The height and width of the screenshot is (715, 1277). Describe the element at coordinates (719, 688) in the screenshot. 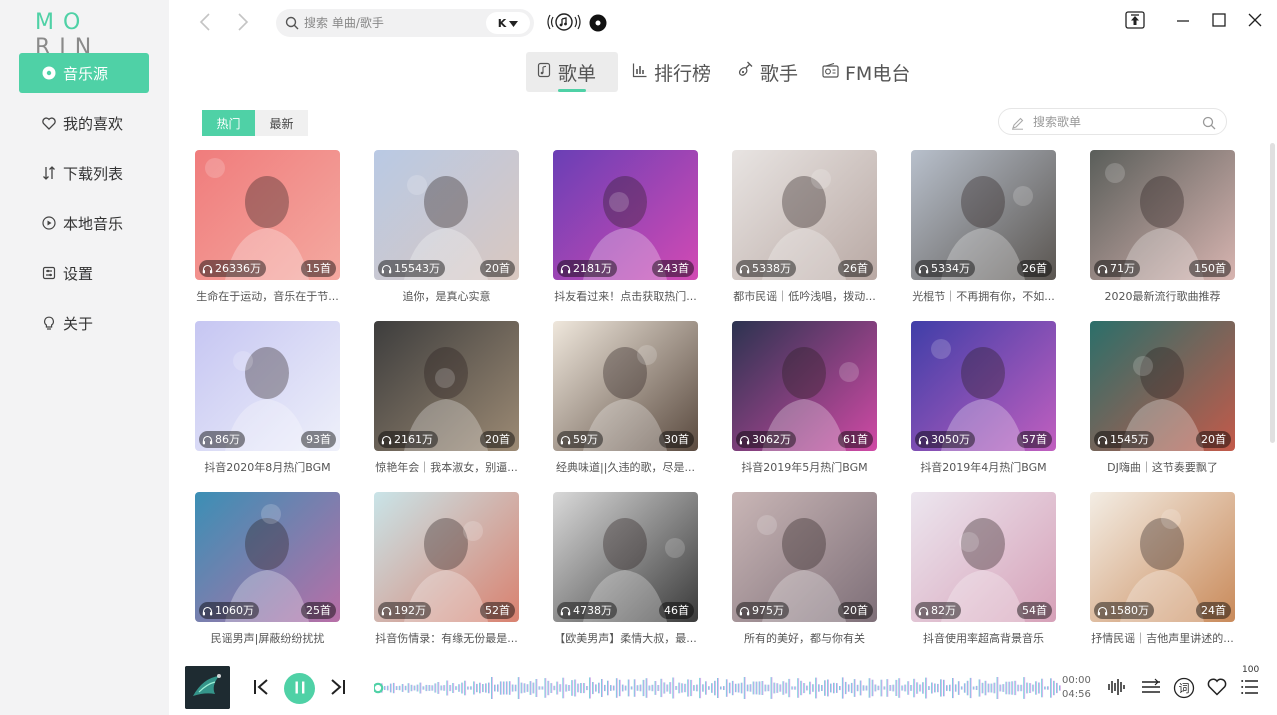

I see `waveform-progress` at that location.